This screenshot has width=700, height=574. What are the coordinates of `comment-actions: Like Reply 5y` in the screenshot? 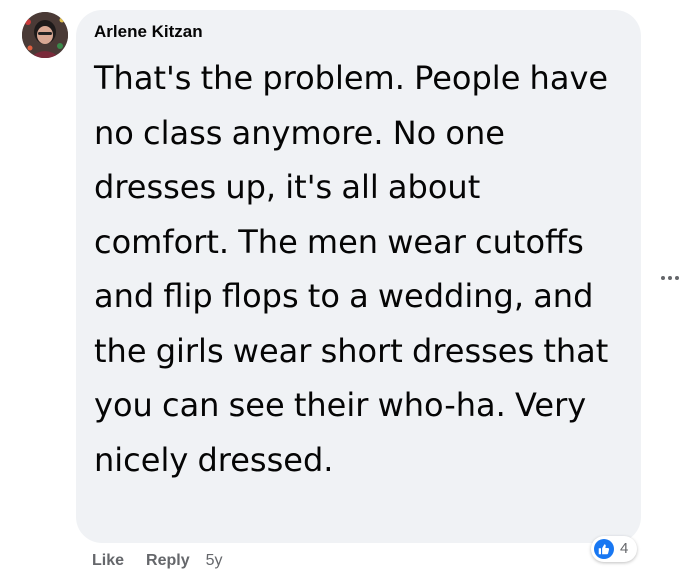 It's located at (157, 561).